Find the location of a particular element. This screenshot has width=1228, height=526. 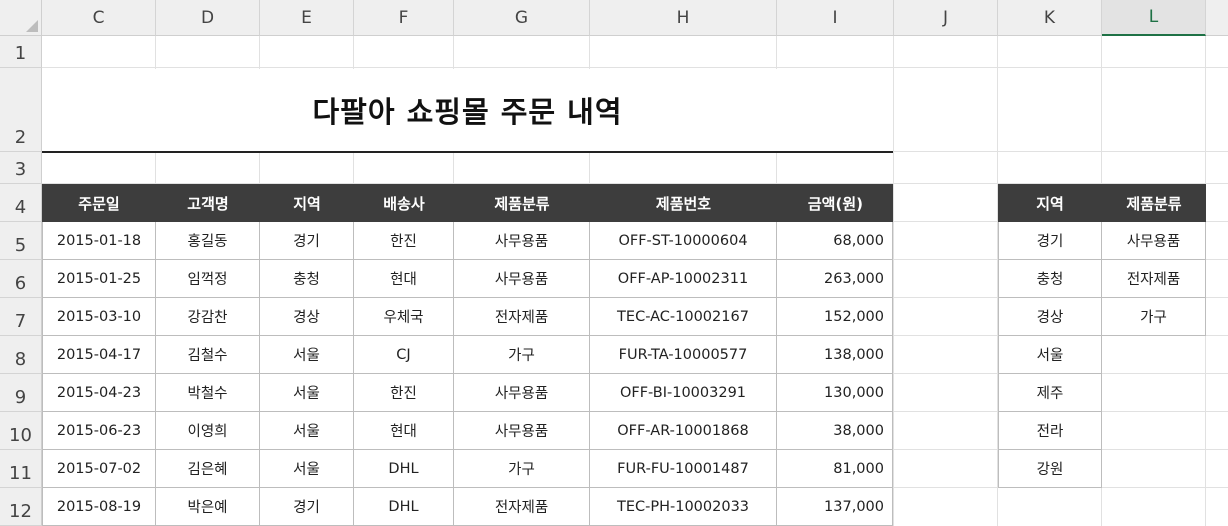

column-header-i: I is located at coordinates (835, 18).